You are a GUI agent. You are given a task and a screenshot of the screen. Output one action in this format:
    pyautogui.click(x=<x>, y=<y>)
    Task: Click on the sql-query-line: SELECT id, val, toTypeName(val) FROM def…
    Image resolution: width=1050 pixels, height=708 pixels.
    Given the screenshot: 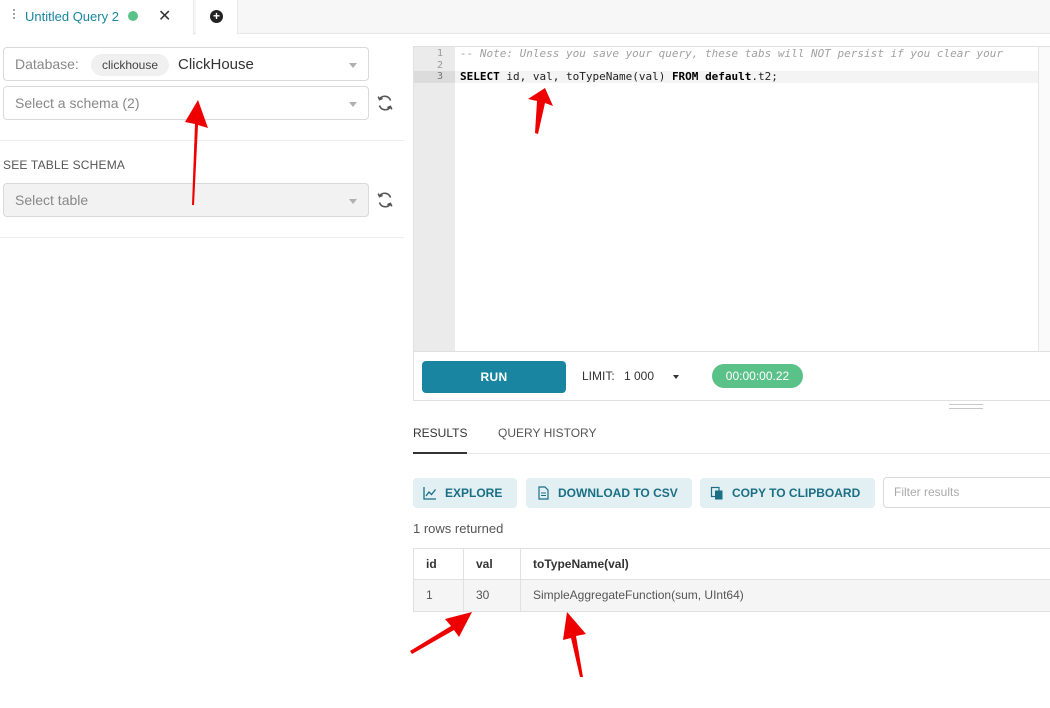 What is the action you would take?
    pyautogui.click(x=619, y=77)
    